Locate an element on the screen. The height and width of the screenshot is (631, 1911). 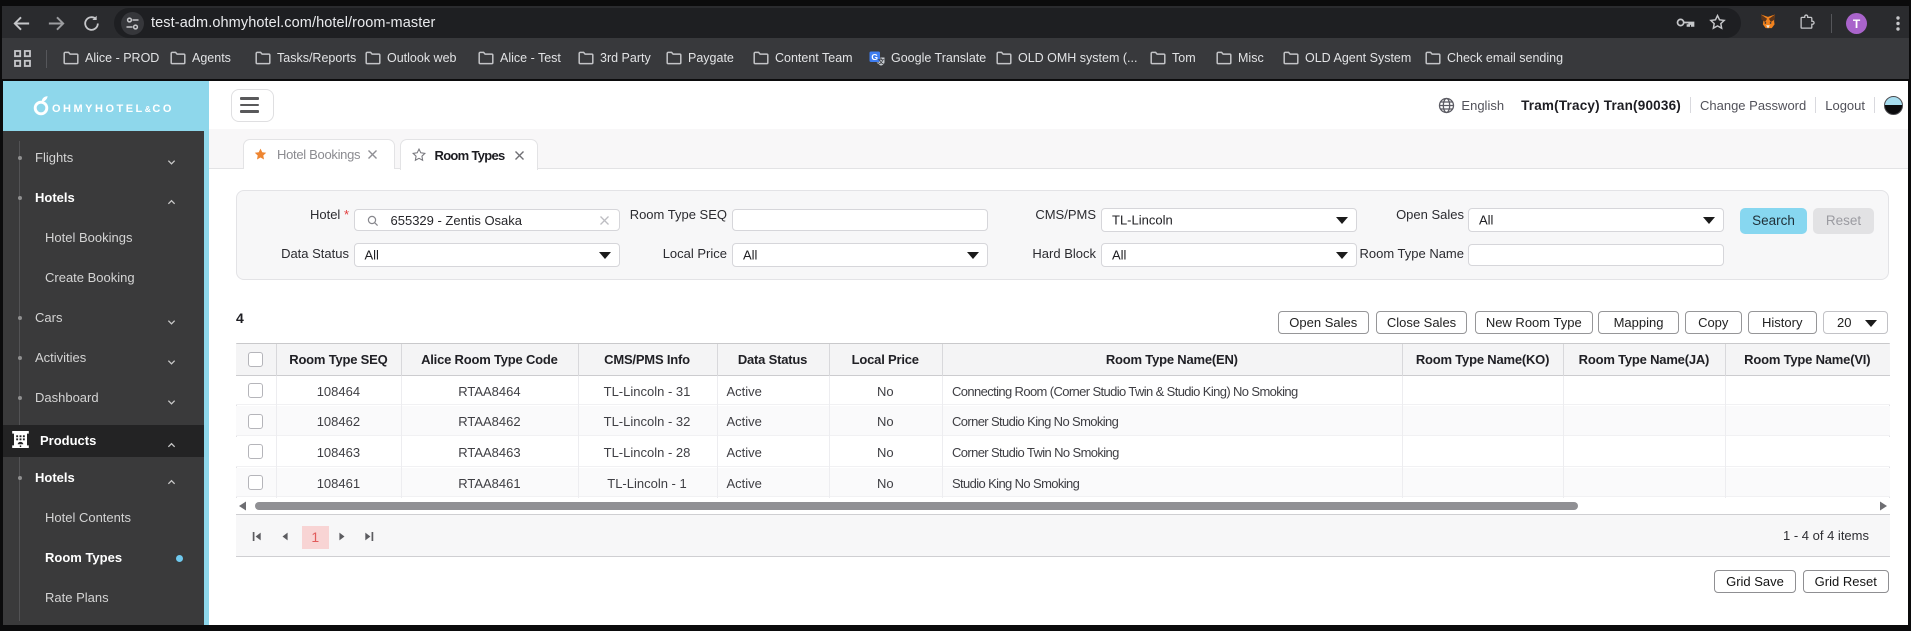
svg-text: 文 is located at coordinates (881, 60).